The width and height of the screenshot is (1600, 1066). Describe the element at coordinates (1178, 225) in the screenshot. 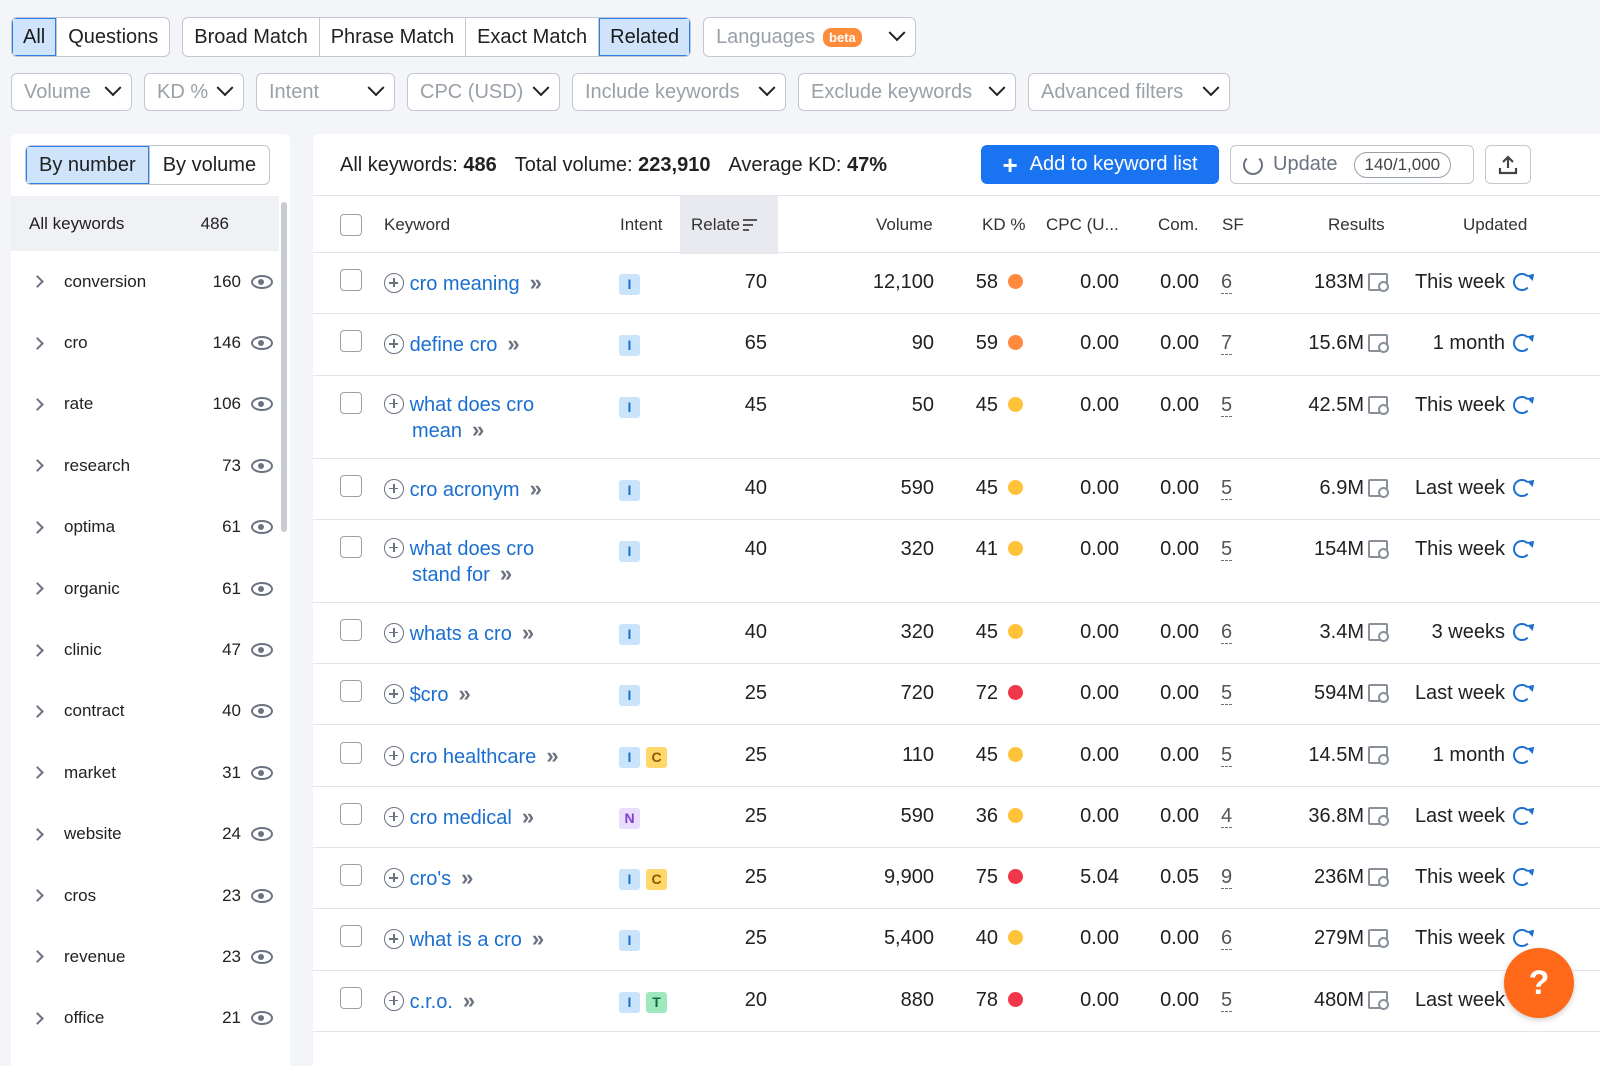

I see `col-competition: Com.` at that location.